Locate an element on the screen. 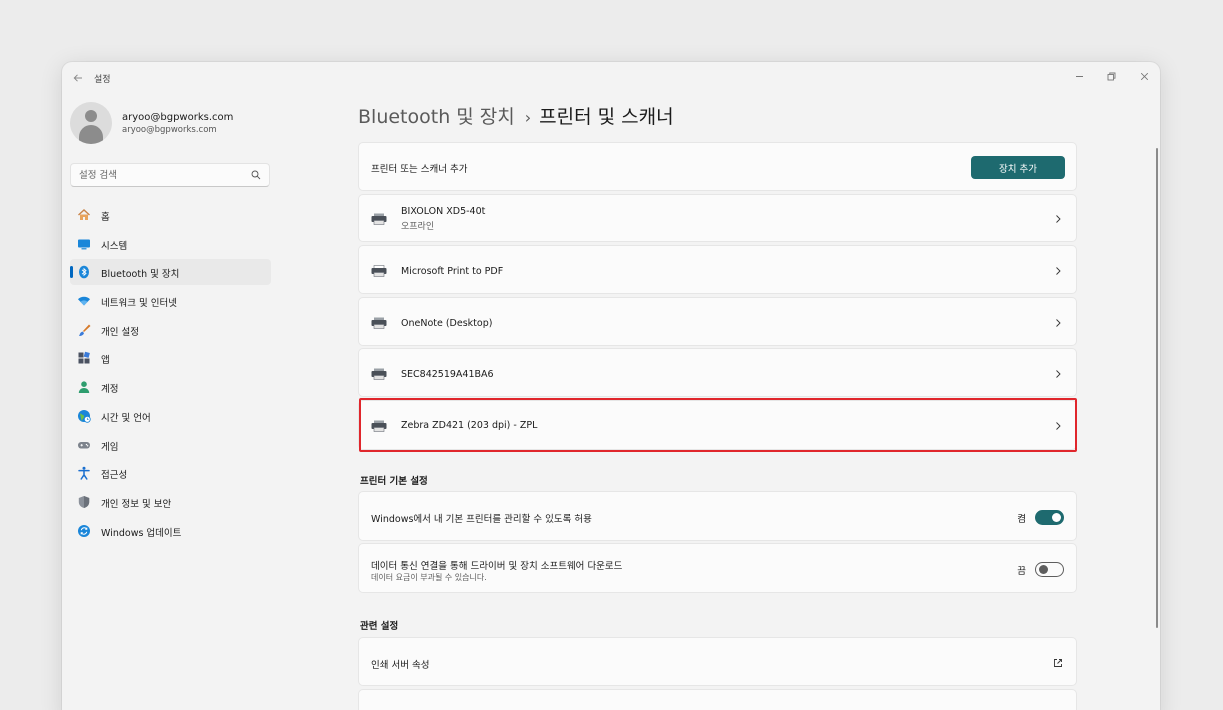  sidebar-item-home: 홈 is located at coordinates (170, 215).